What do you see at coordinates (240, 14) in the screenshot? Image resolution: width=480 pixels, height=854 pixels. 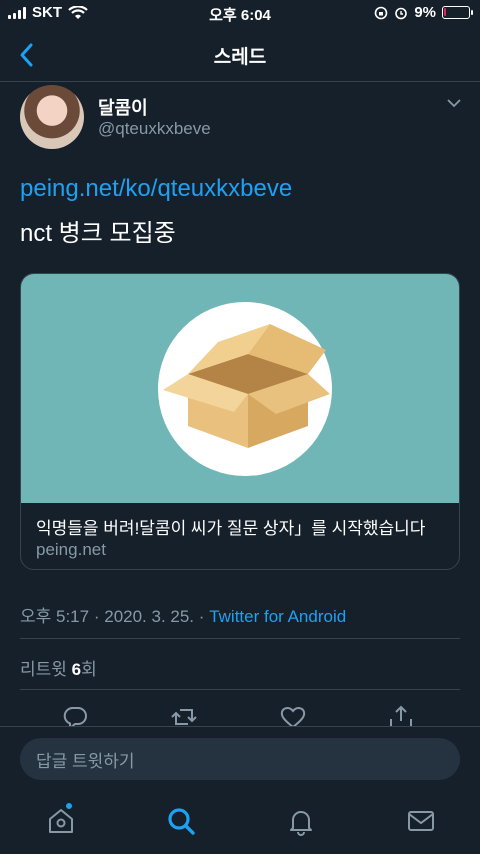 I see `status-bar: SKT 오후 6:04 9%` at bounding box center [240, 14].